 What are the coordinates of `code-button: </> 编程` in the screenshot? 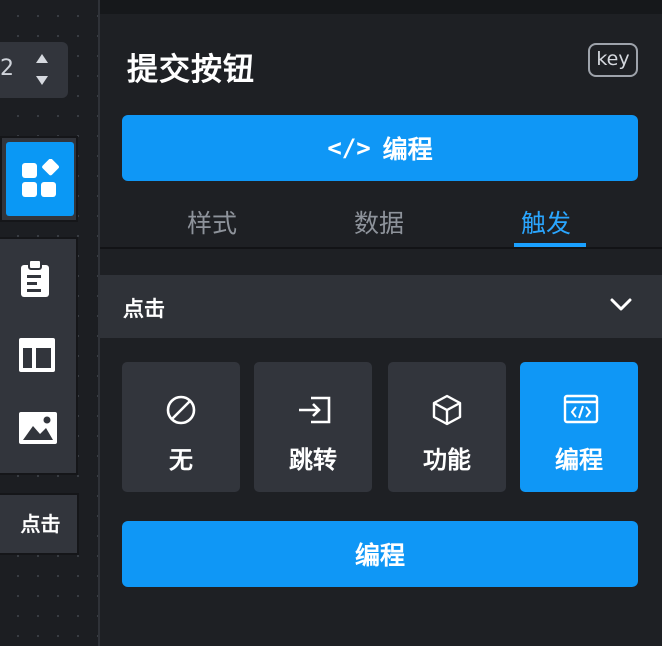 It's located at (380, 148).